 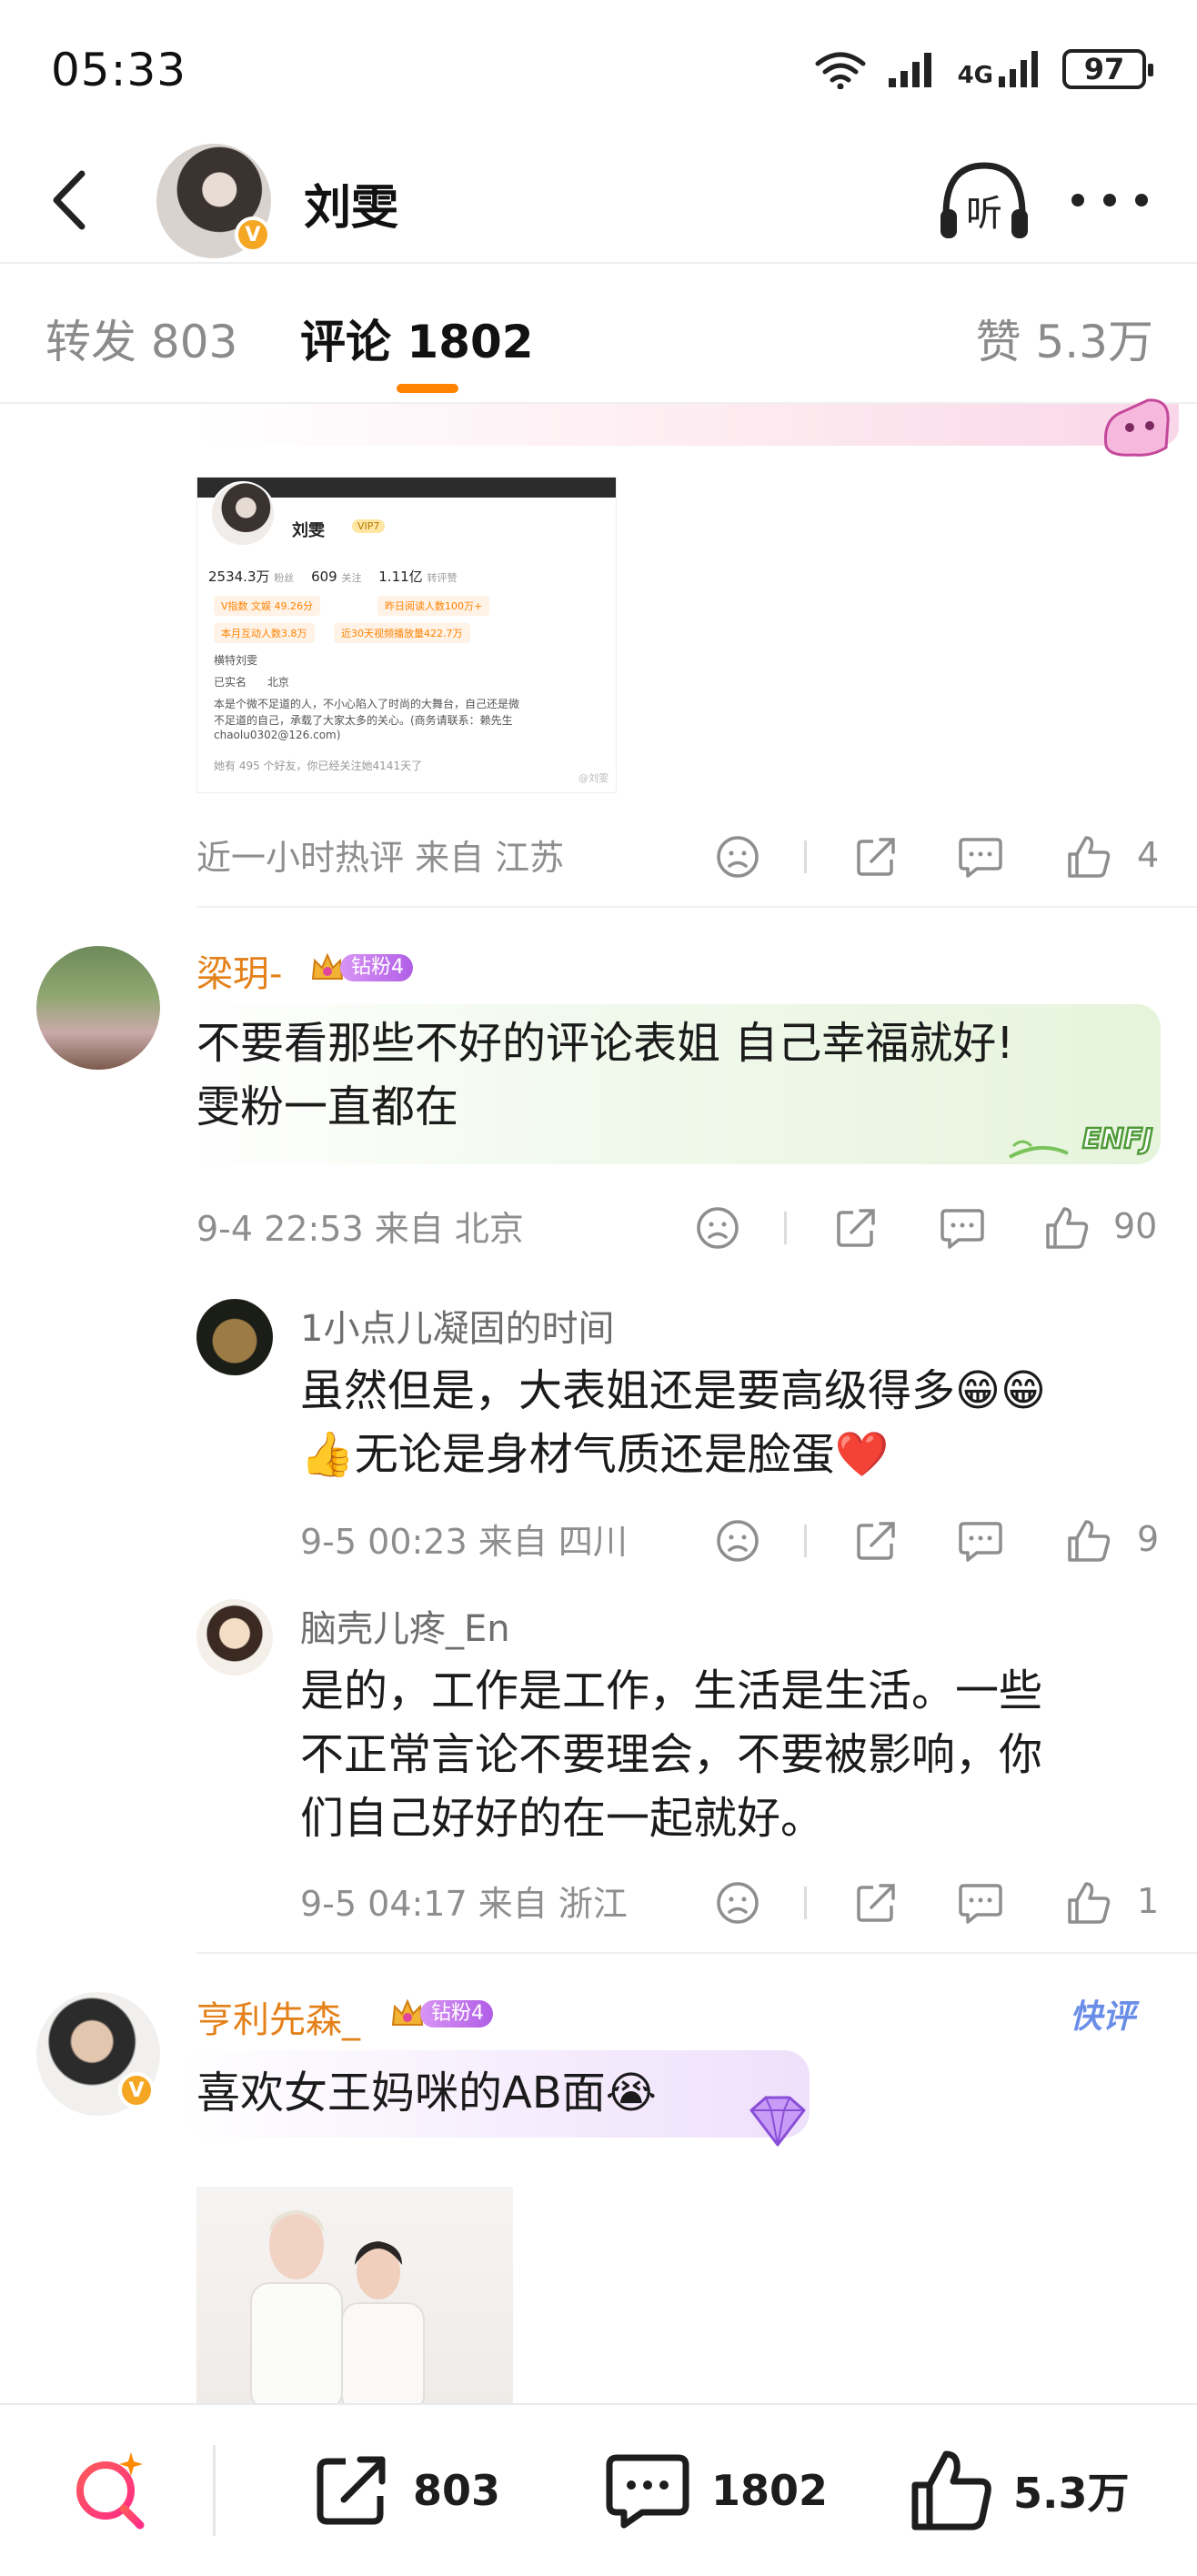 What do you see at coordinates (405, 1625) in the screenshot?
I see `replier-name: 脑壳儿疼_En` at bounding box center [405, 1625].